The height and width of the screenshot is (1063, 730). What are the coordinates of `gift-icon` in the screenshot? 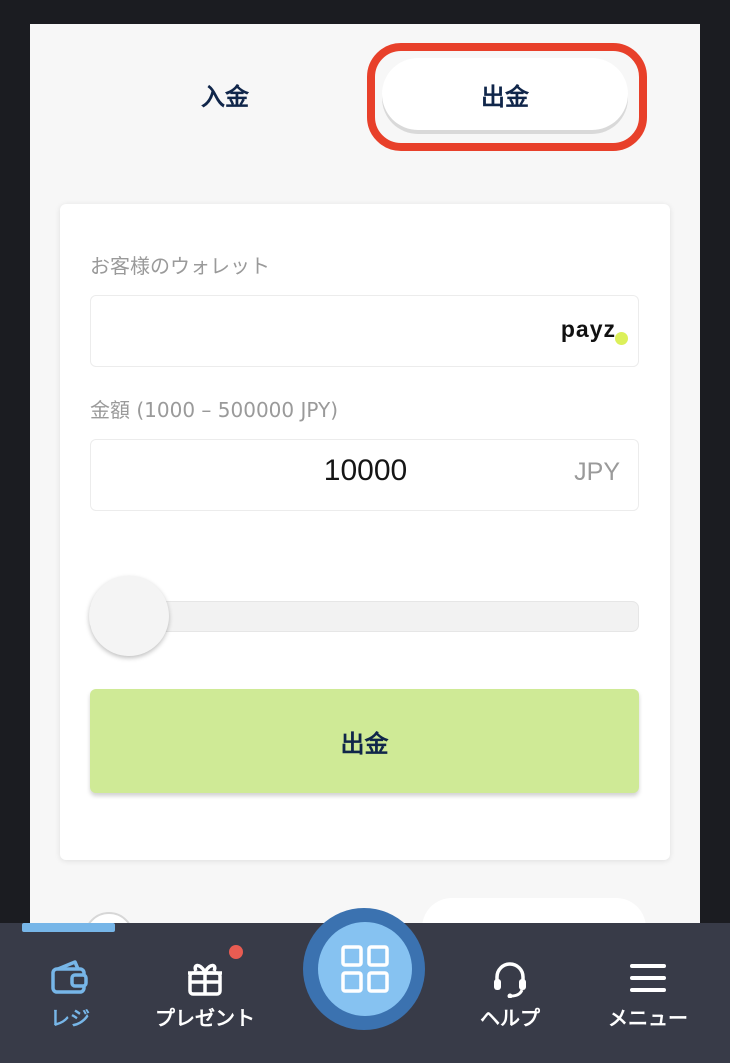 It's located at (205, 979).